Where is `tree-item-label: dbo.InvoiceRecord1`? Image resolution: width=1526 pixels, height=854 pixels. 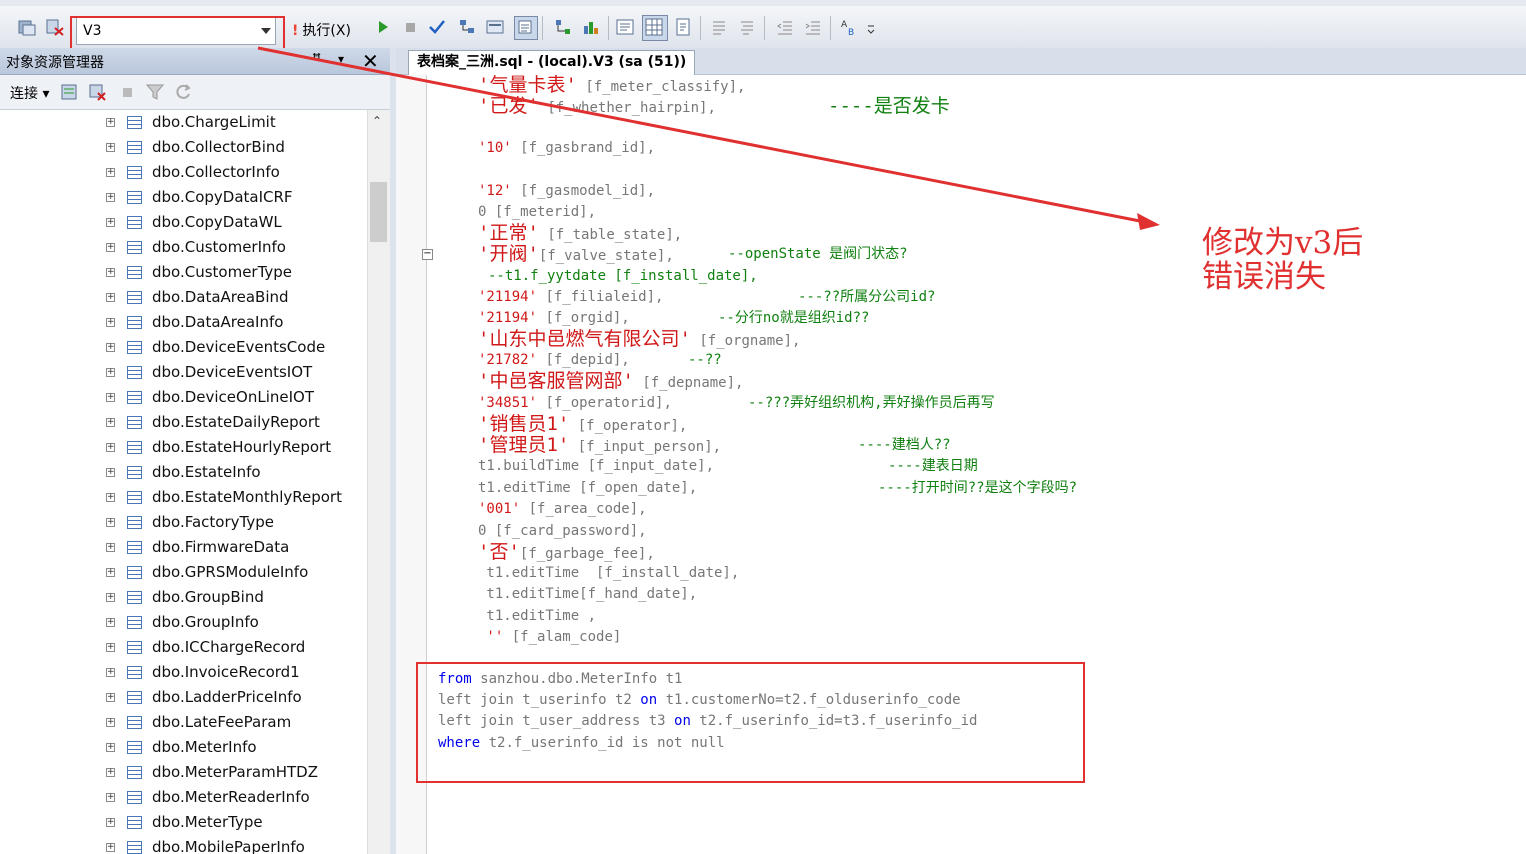
tree-item-label: dbo.InvoiceRecord1 is located at coordinates (226, 672).